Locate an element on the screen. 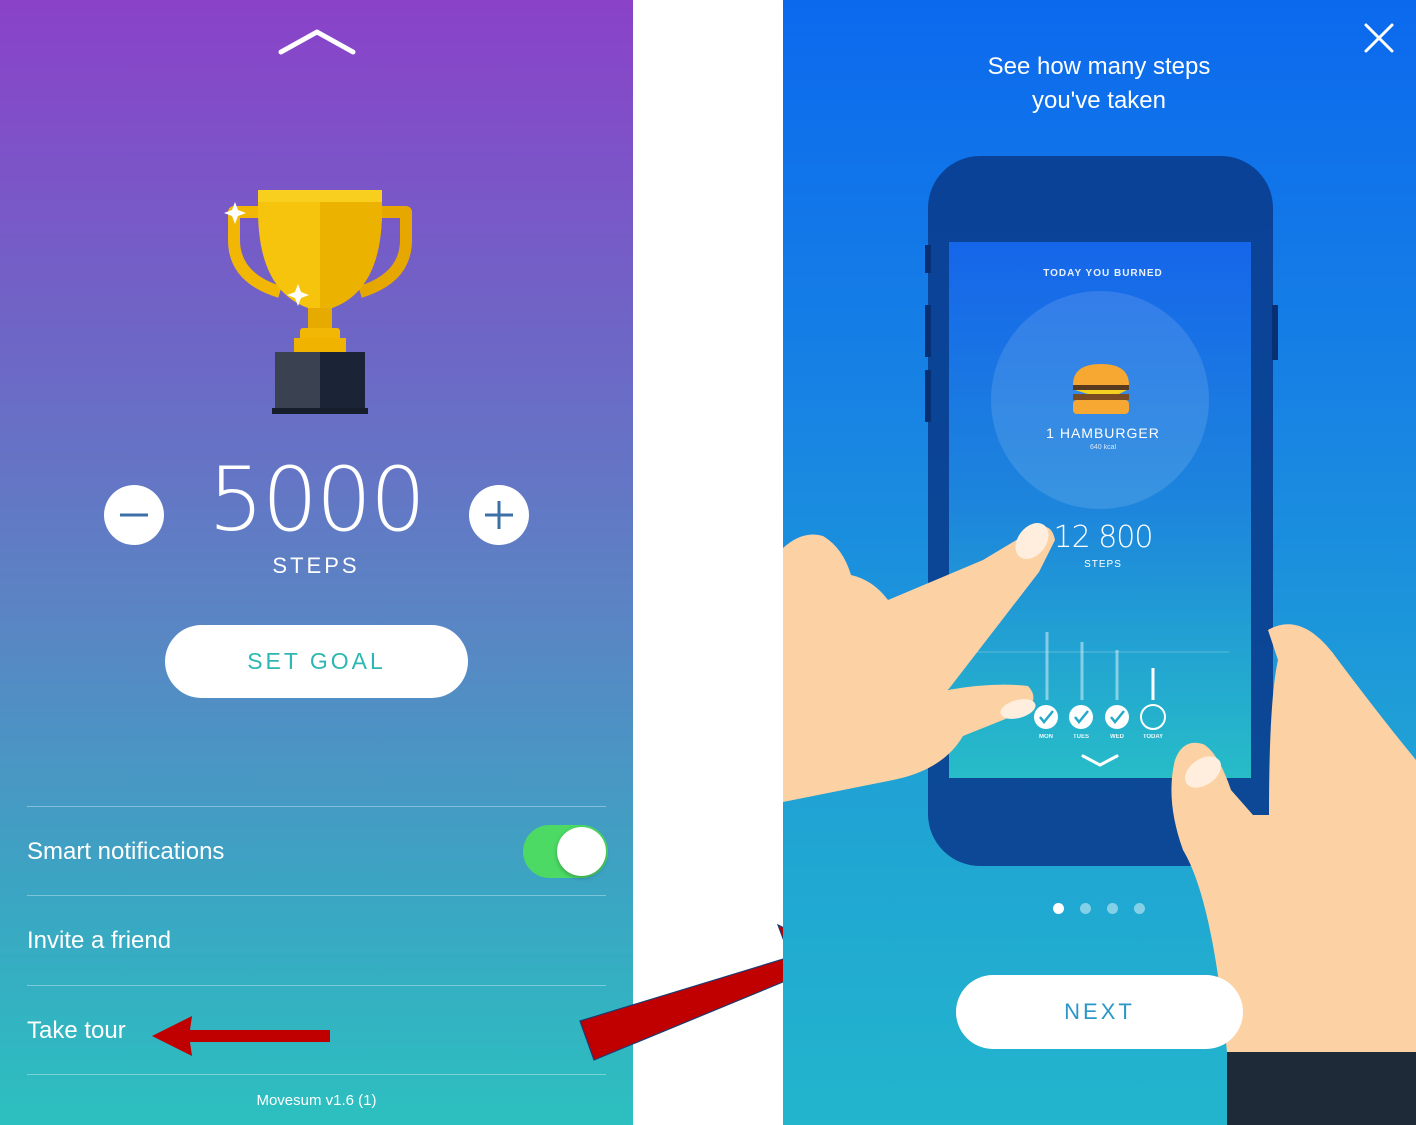 The image size is (1416, 1125). next-button: NEXT is located at coordinates (1099, 1012).